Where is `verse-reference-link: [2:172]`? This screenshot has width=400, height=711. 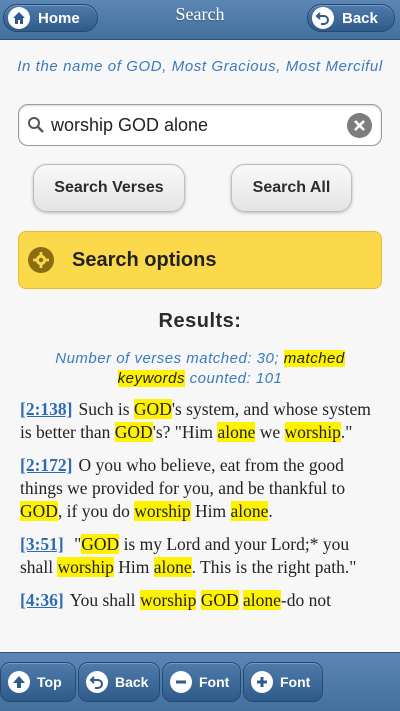
verse-reference-link: [2:172] is located at coordinates (46, 465).